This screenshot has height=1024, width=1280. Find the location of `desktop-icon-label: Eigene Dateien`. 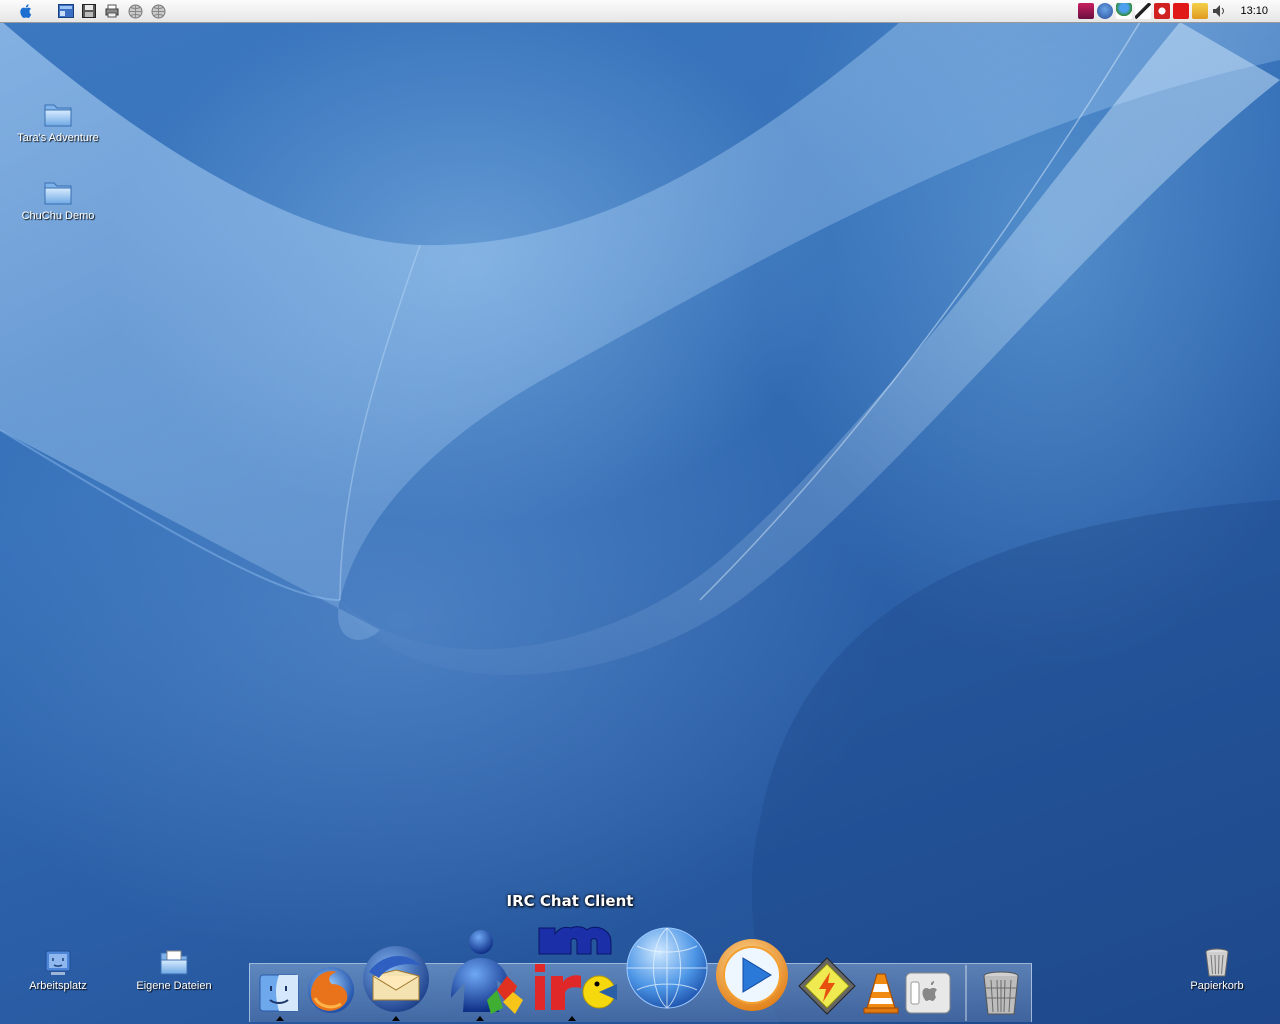

desktop-icon-label: Eigene Dateien is located at coordinates (174, 986).